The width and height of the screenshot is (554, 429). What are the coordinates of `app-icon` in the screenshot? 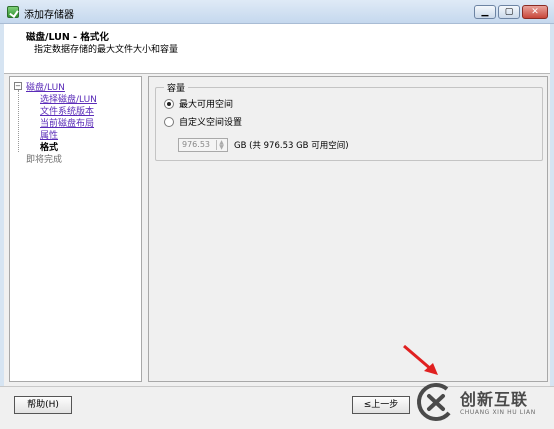 It's located at (13, 12).